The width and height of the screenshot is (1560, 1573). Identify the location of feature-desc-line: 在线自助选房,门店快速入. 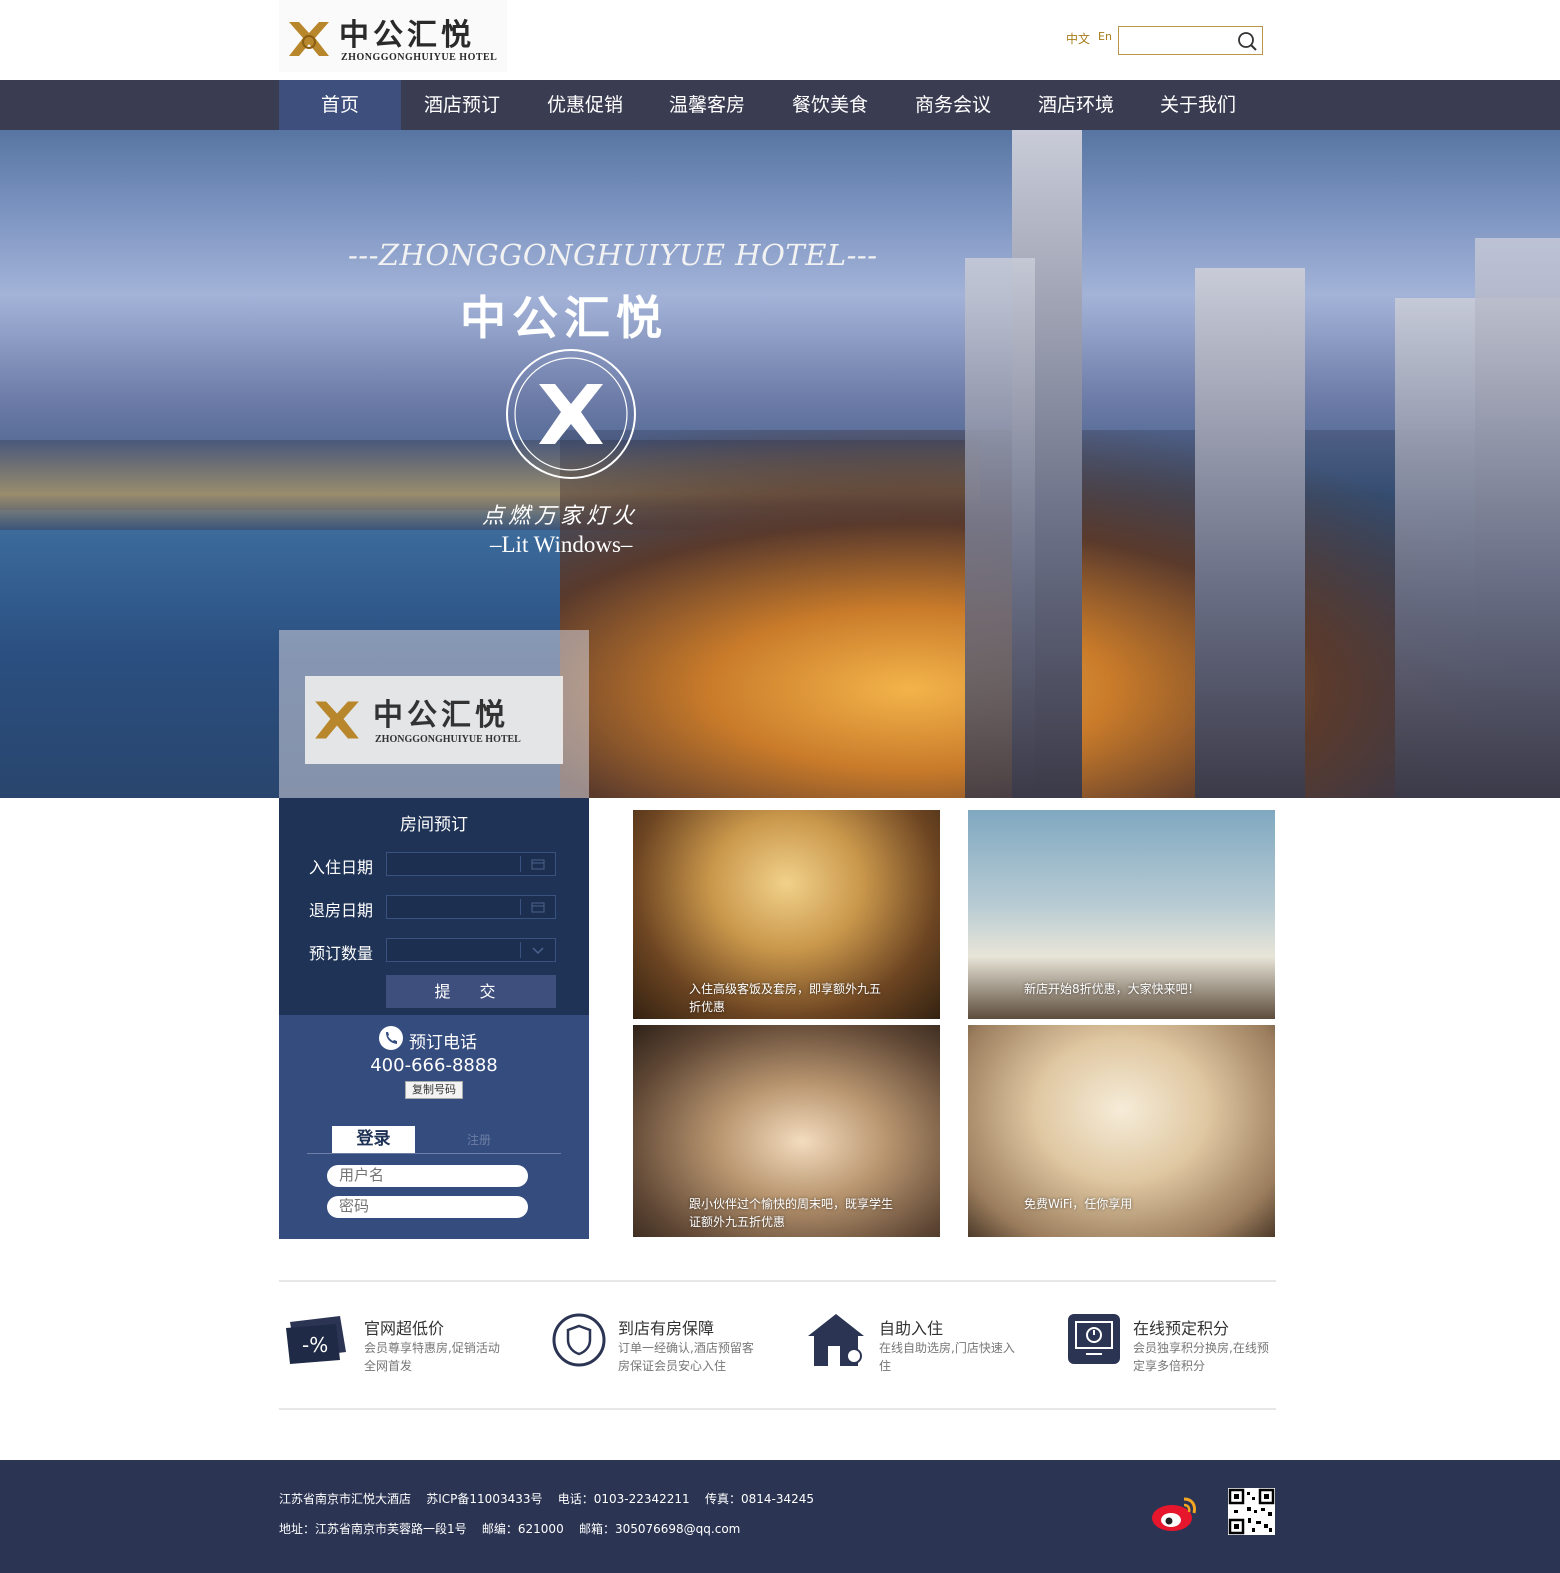
(947, 1348).